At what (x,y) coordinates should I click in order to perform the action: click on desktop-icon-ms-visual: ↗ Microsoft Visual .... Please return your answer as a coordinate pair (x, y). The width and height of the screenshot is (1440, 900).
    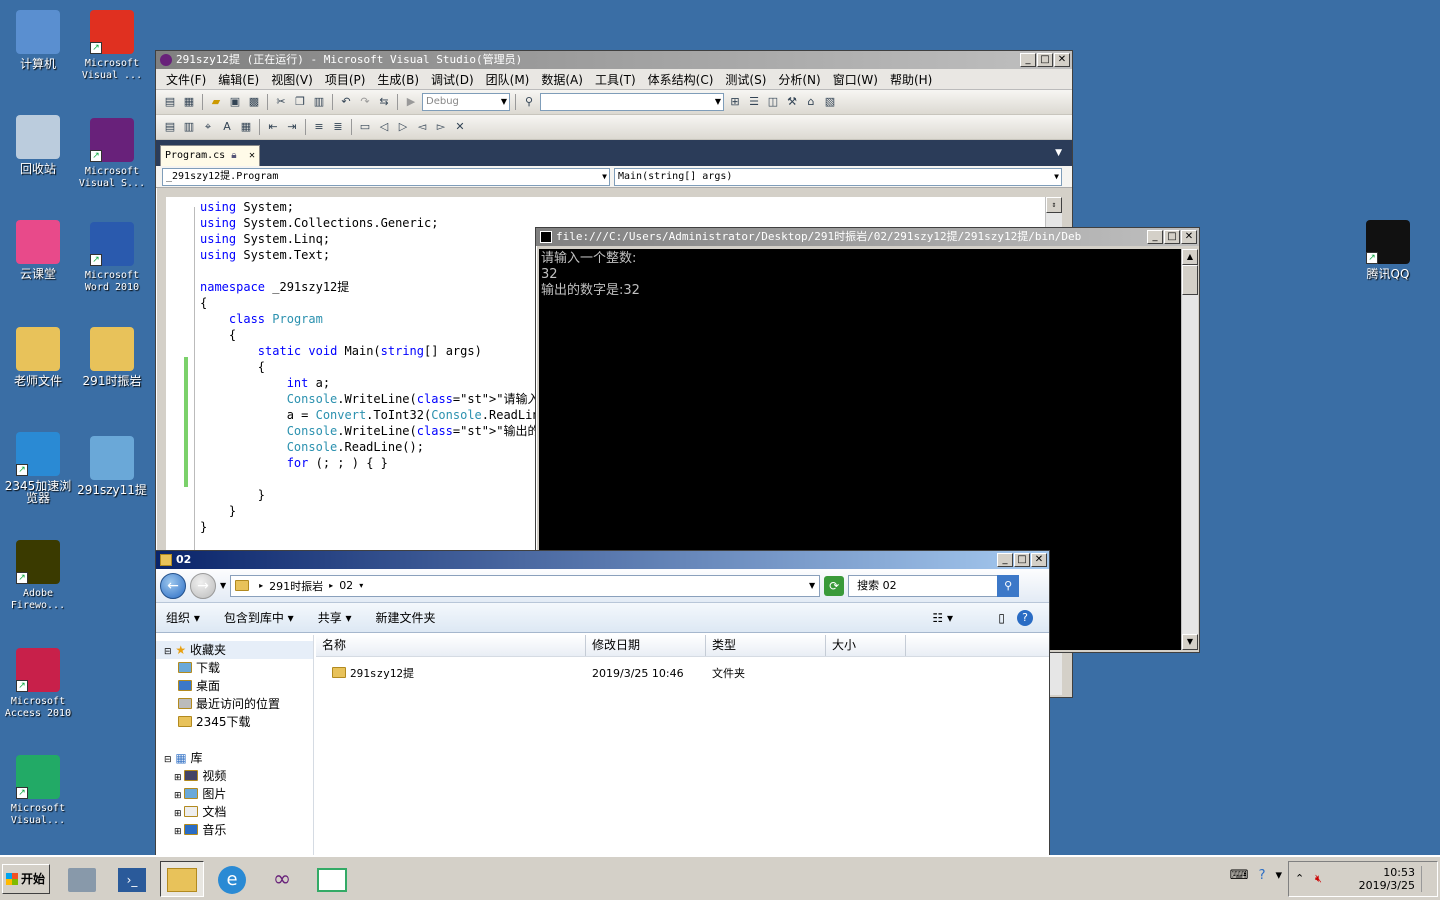
    Looking at the image, I should click on (112, 46).